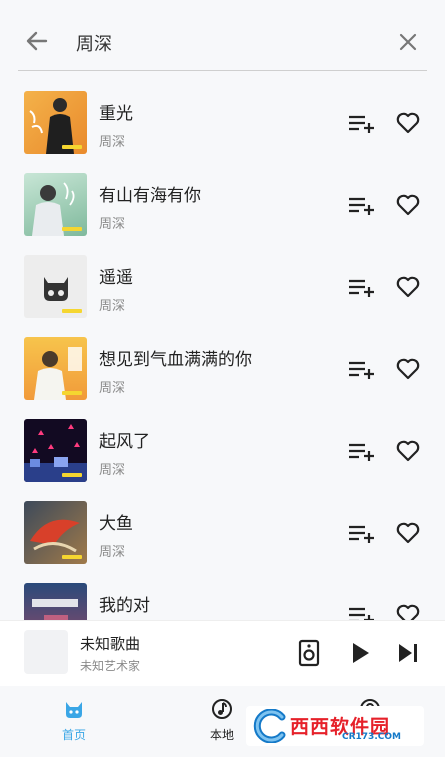  Describe the element at coordinates (222, 70) in the screenshot. I see `header-divider` at that location.